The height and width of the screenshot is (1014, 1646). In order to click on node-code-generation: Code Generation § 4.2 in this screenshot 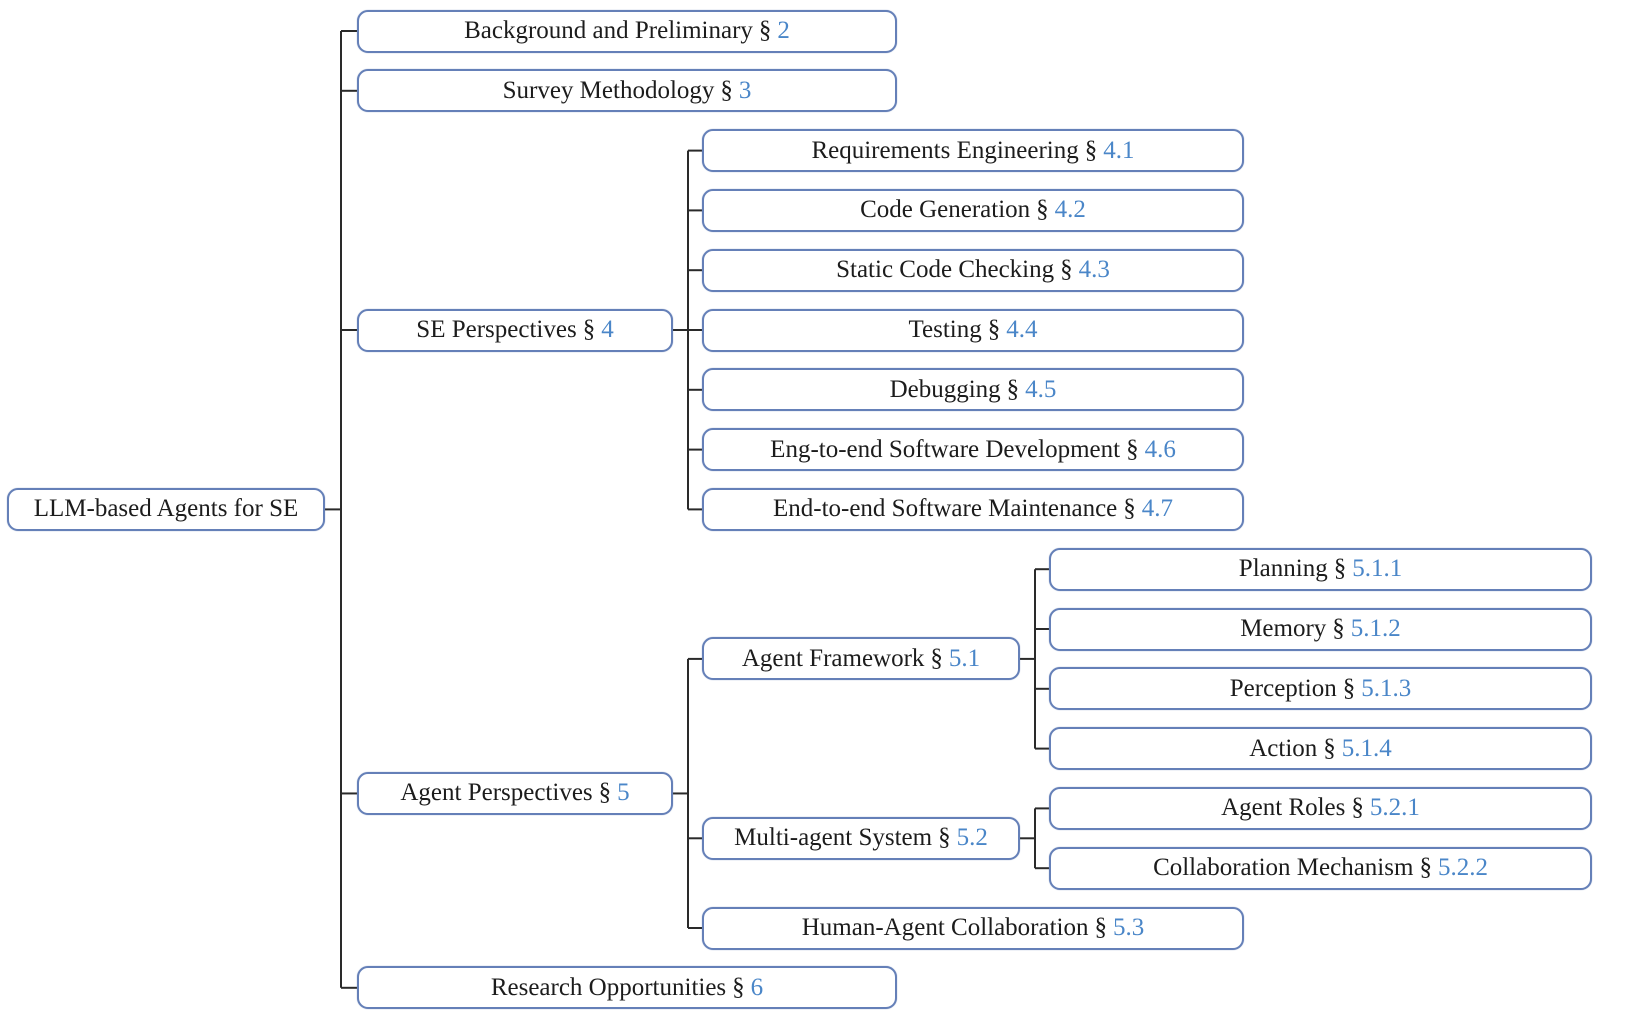, I will do `click(973, 210)`.